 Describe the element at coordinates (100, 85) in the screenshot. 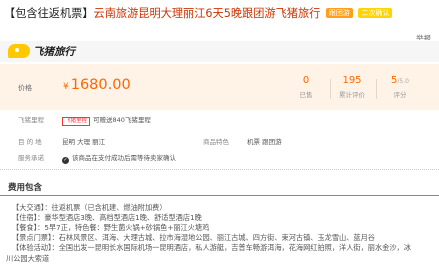

I see `price-amount: 1680.00` at that location.